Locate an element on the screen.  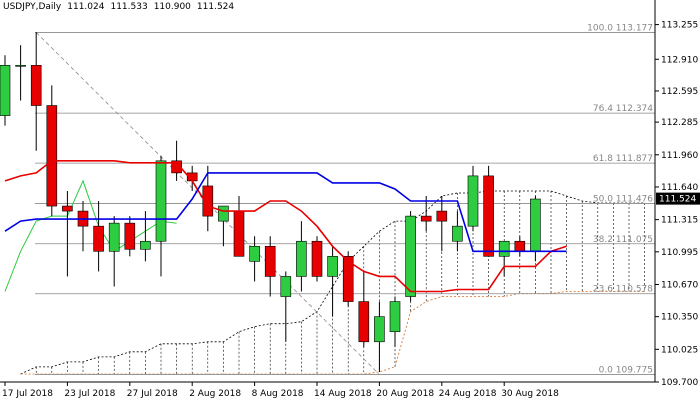
fib-level-label: 61.8 111.877 is located at coordinates (623, 159).